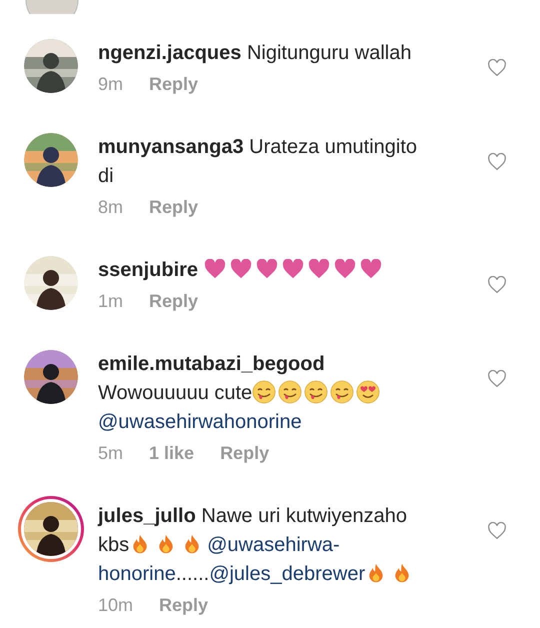  What do you see at coordinates (259, 545) in the screenshot?
I see `comment-text: jules_jullo Nawe uri kutwiyenzaho kbs @uwasehirwa-honorine......@jules_debrewer` at bounding box center [259, 545].